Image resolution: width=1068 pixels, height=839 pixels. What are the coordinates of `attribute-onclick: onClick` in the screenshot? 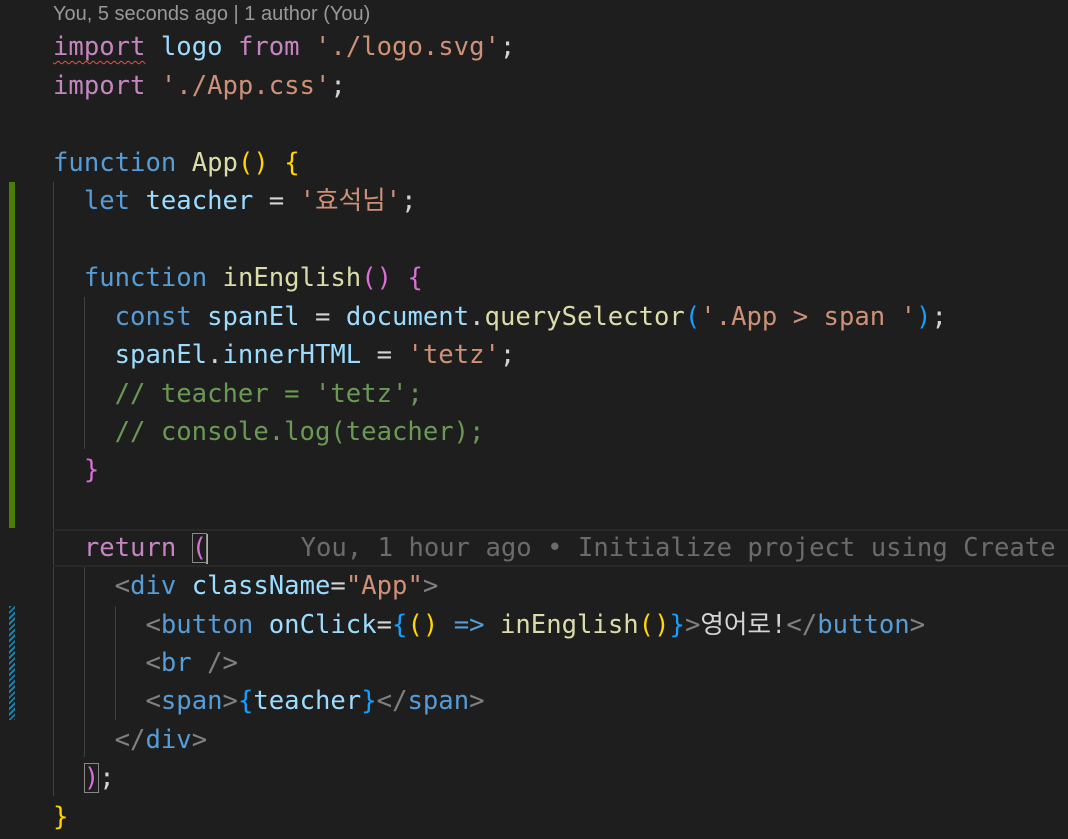 It's located at (322, 625).